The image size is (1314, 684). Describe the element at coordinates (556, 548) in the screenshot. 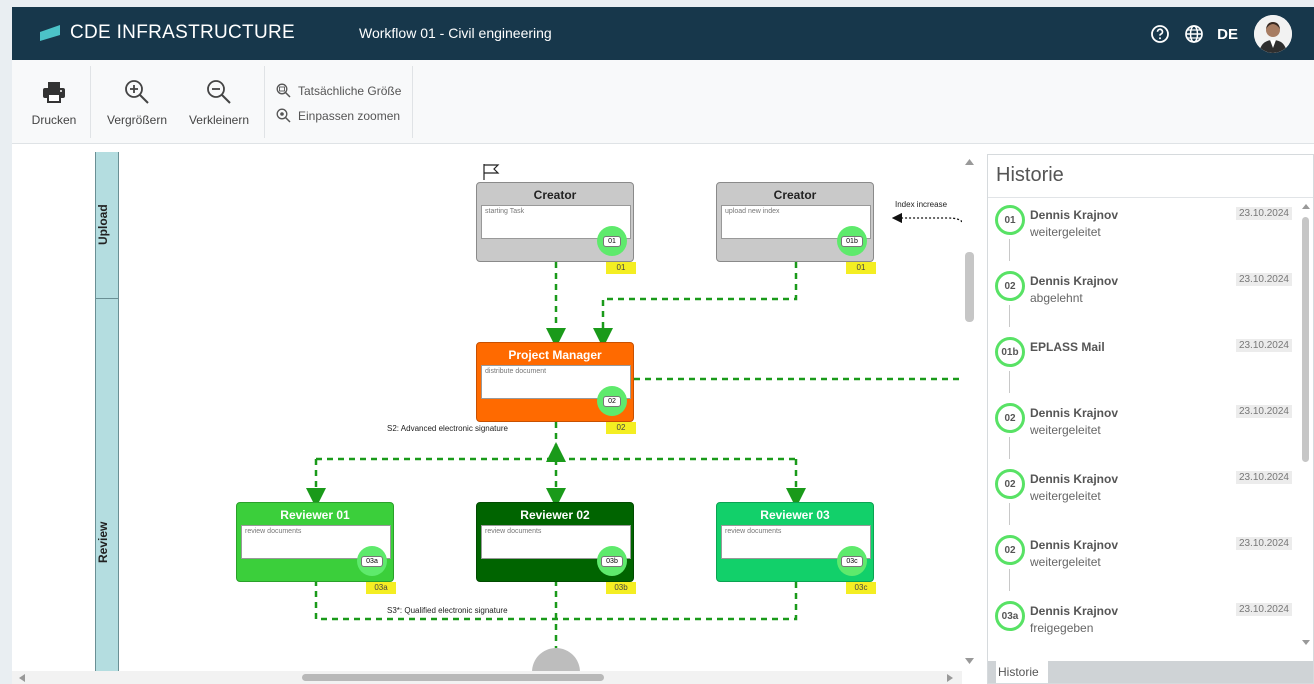

I see `node-reviewer-02: Reviewer 02 review documents 03b 03b` at that location.